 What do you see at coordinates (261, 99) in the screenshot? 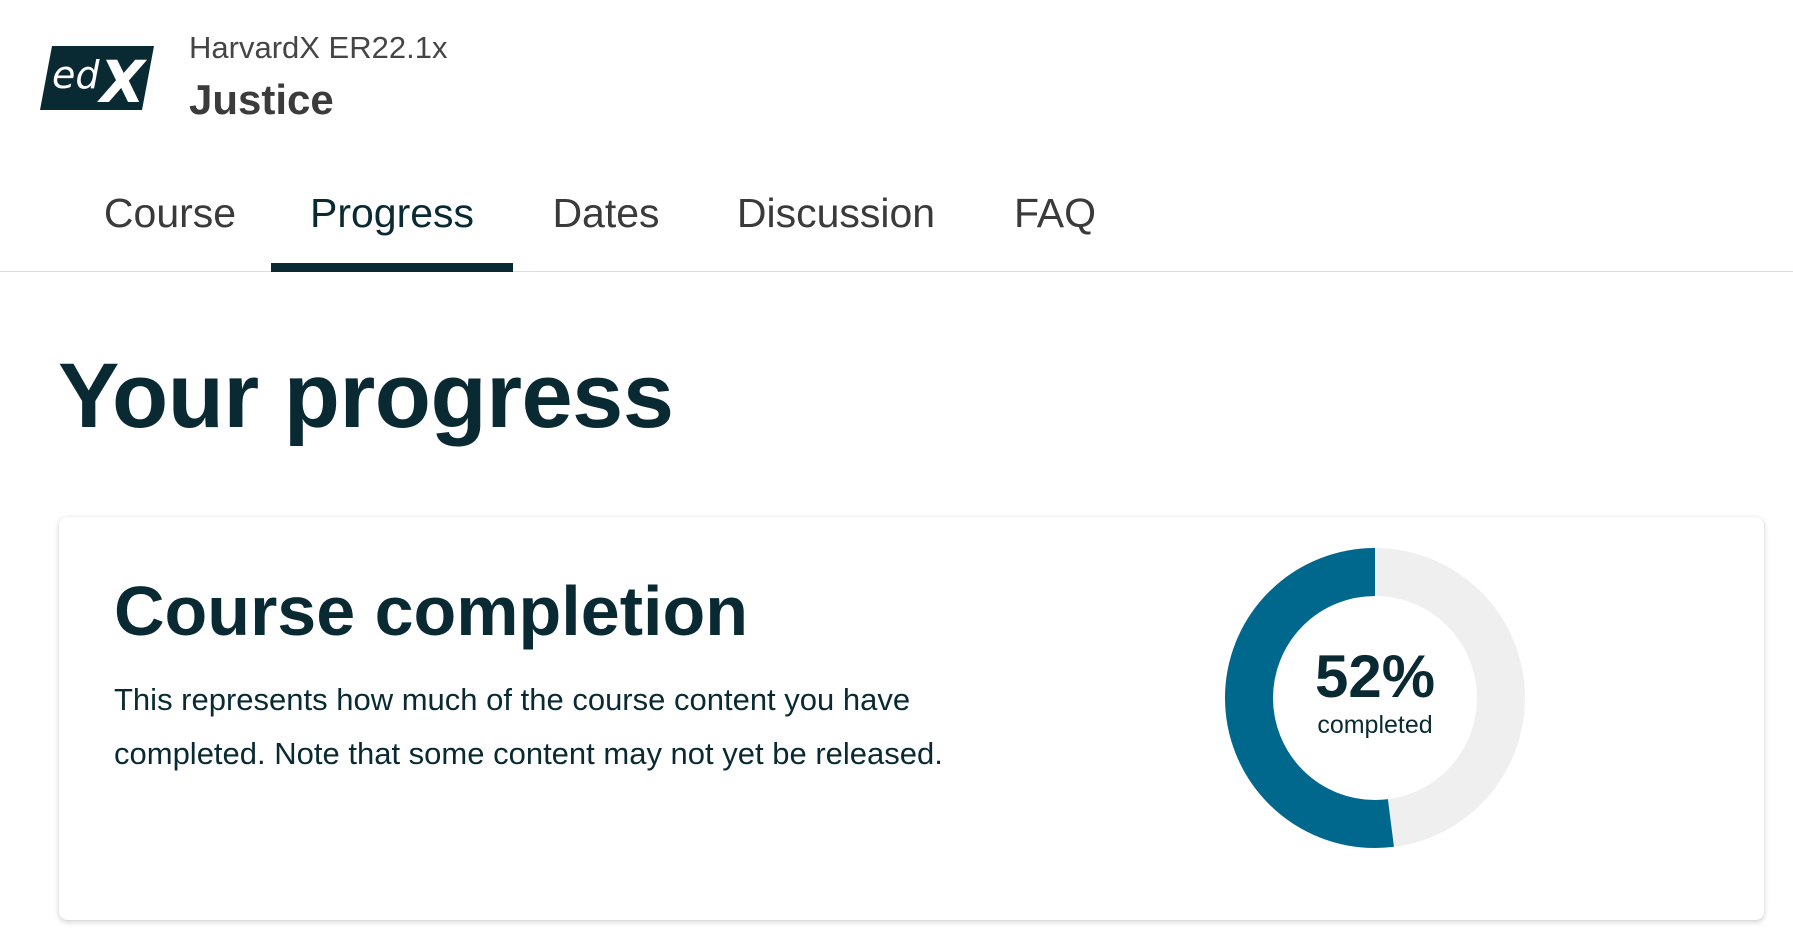
I see `course-title: Justice` at bounding box center [261, 99].